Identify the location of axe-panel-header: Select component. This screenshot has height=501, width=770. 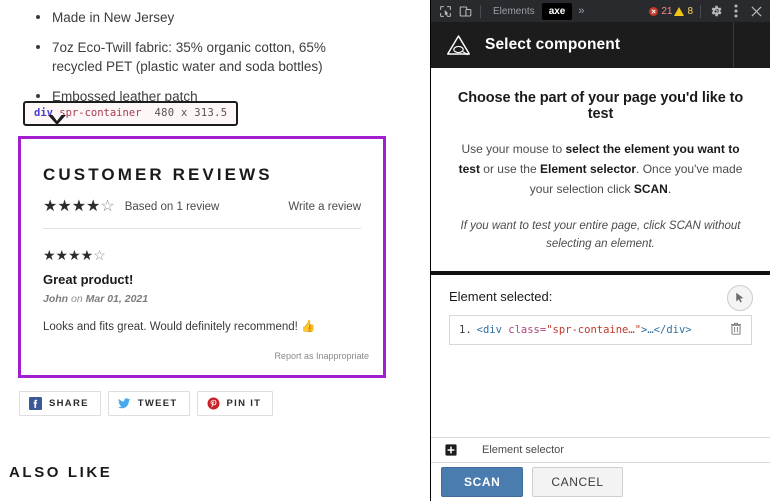
(600, 45).